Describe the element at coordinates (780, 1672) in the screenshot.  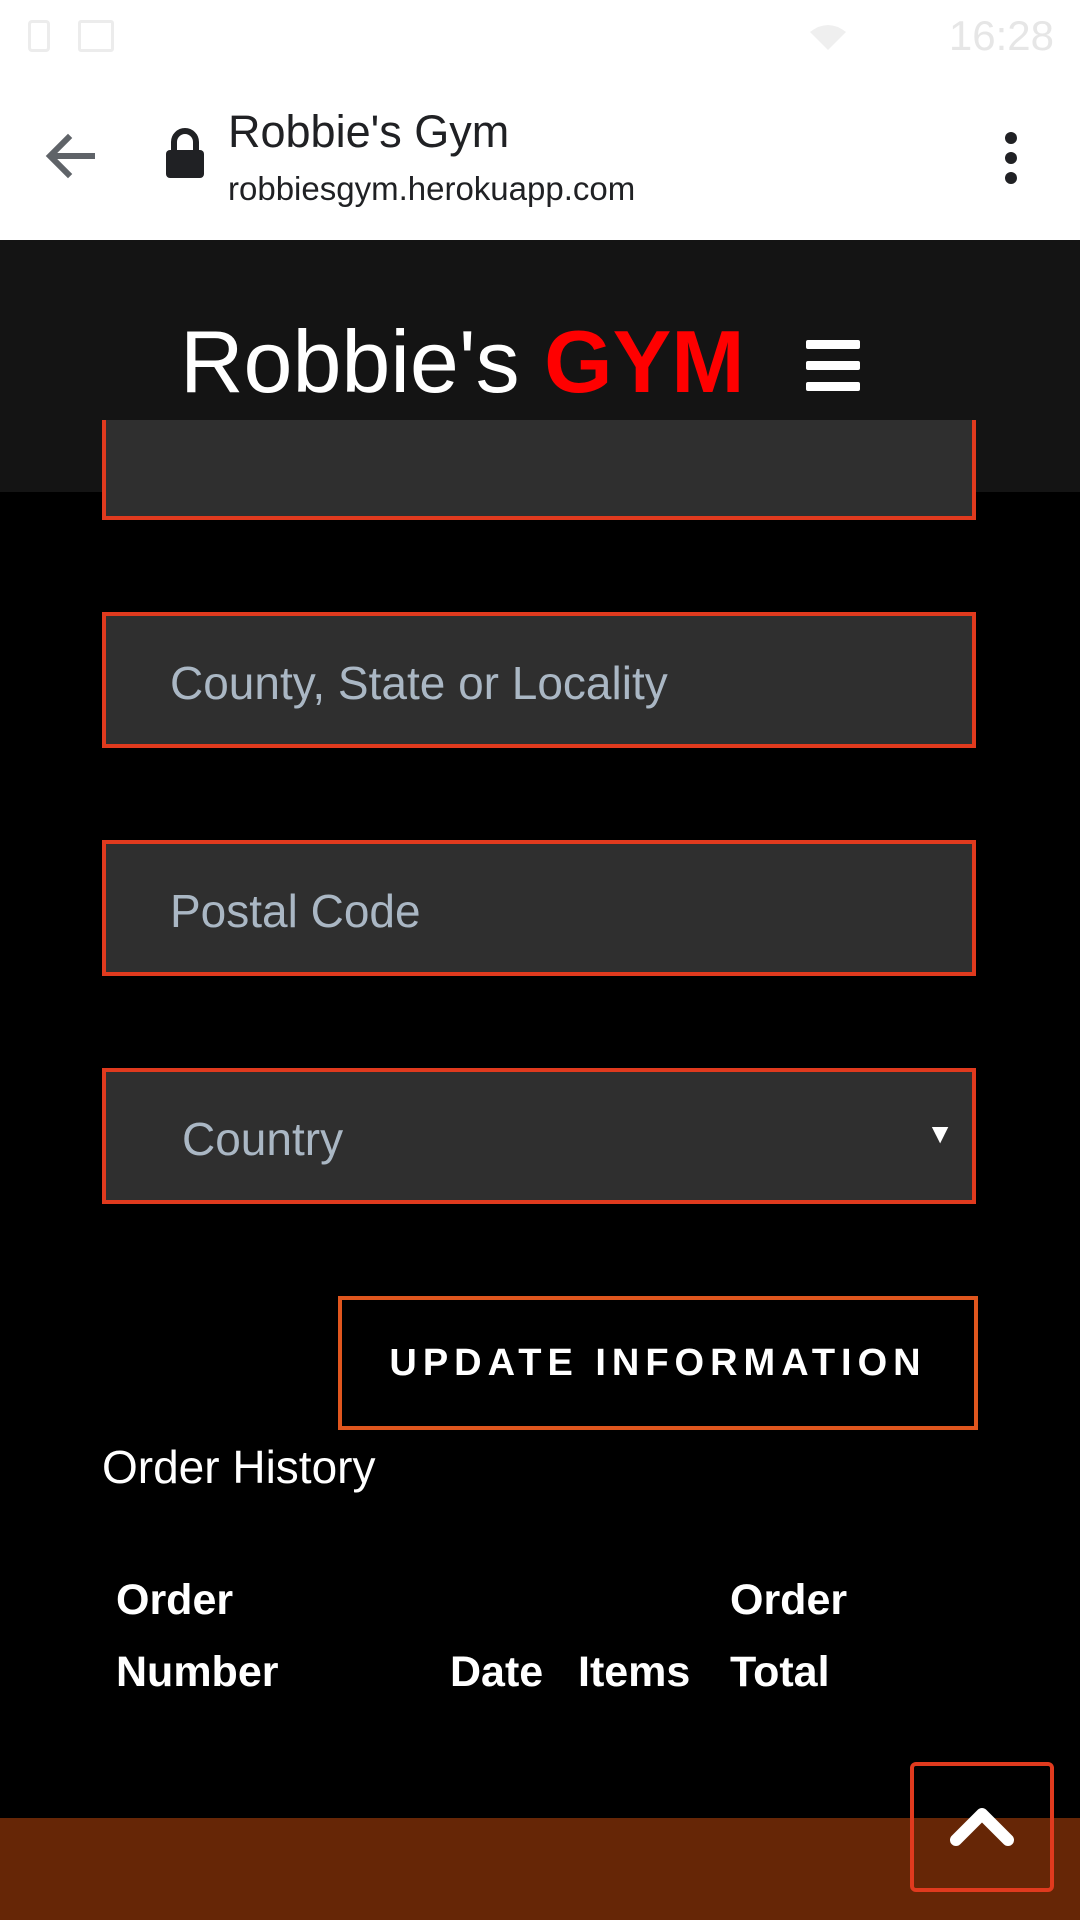
I see `col-order-total-line2: Total` at that location.